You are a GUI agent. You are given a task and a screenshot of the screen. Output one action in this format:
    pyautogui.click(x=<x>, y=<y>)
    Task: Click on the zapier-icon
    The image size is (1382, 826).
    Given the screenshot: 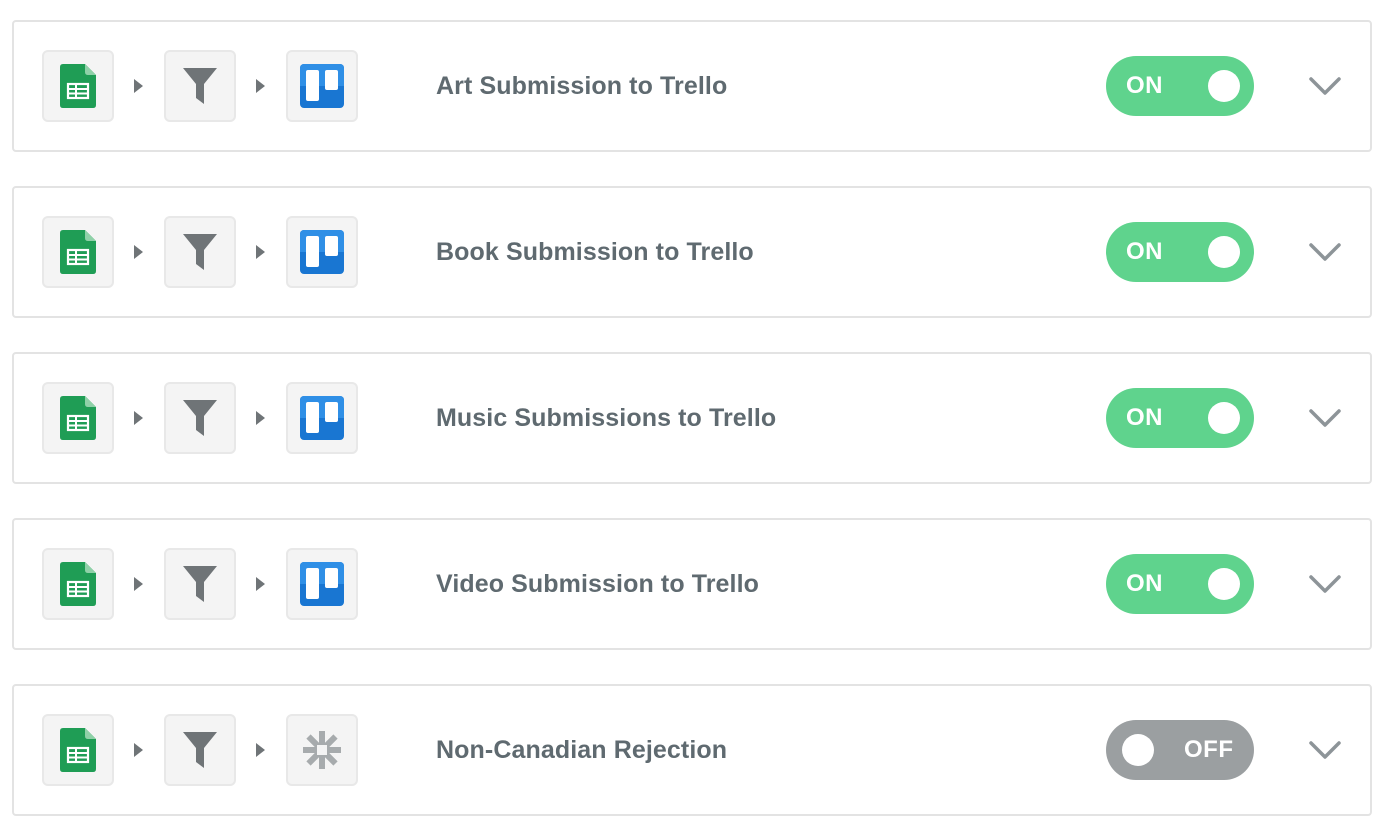 What is the action you would take?
    pyautogui.click(x=322, y=750)
    